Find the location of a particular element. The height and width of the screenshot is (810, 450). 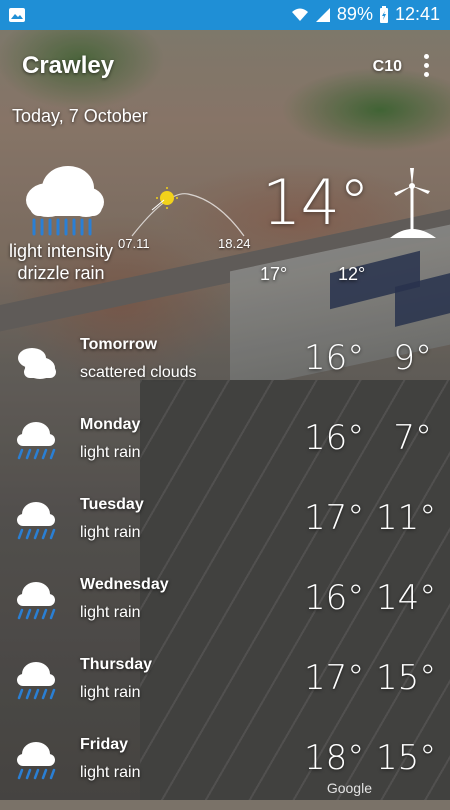

current-temperature: 14° is located at coordinates (316, 202).